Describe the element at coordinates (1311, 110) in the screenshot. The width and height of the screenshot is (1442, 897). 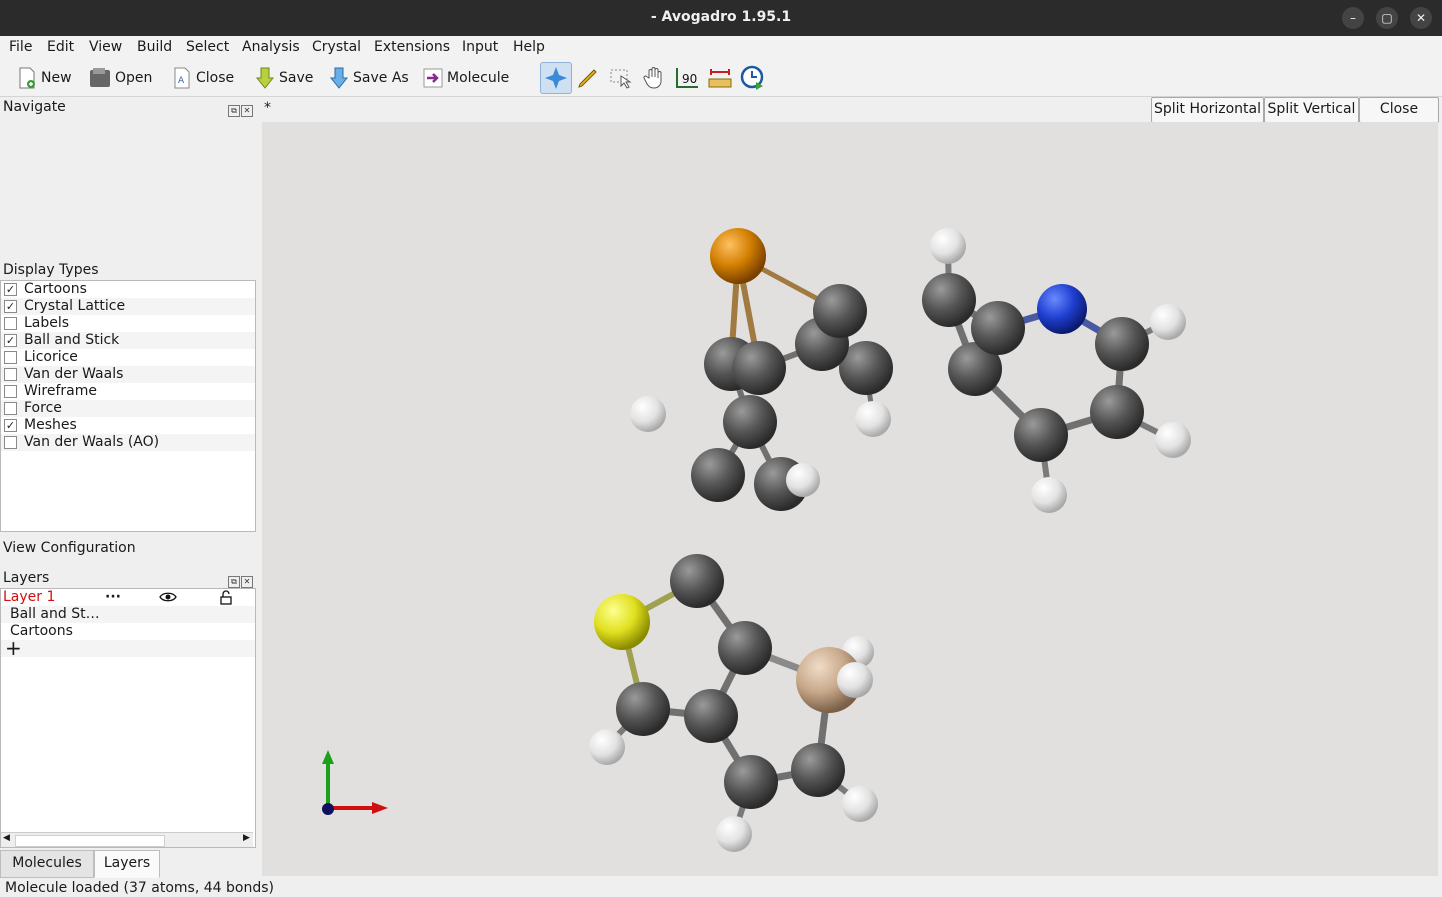
I see `split-vertical-button: Split Vertical` at that location.